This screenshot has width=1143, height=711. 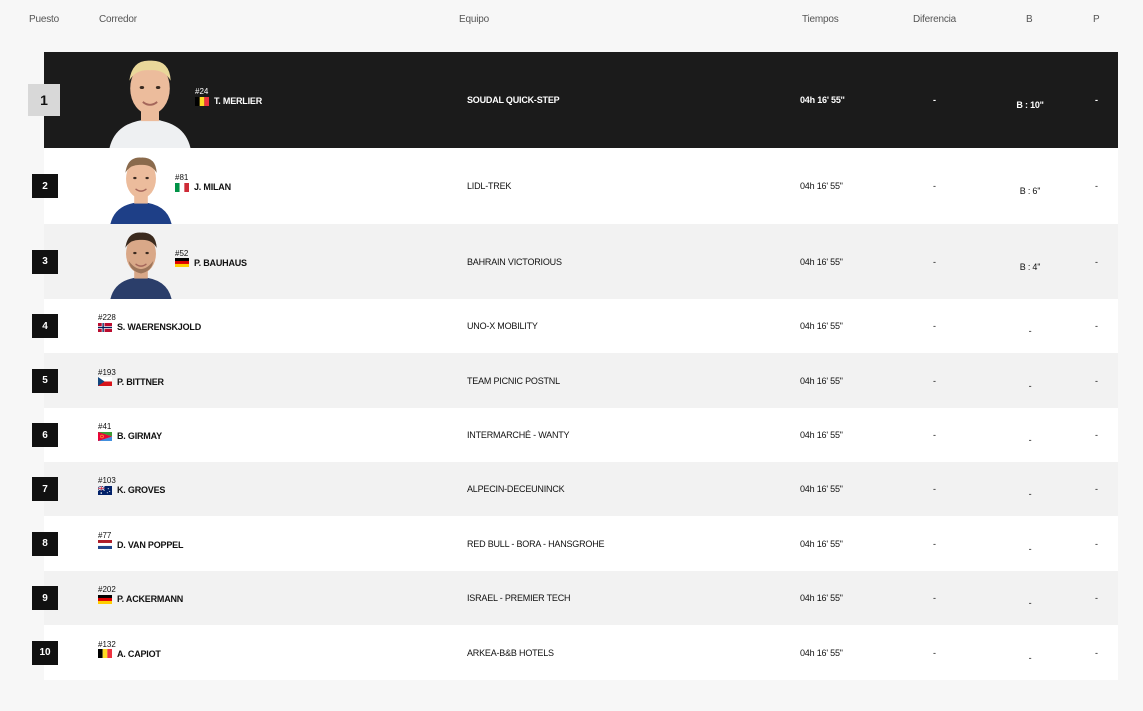 I want to click on bib-number: #132, so click(x=107, y=644).